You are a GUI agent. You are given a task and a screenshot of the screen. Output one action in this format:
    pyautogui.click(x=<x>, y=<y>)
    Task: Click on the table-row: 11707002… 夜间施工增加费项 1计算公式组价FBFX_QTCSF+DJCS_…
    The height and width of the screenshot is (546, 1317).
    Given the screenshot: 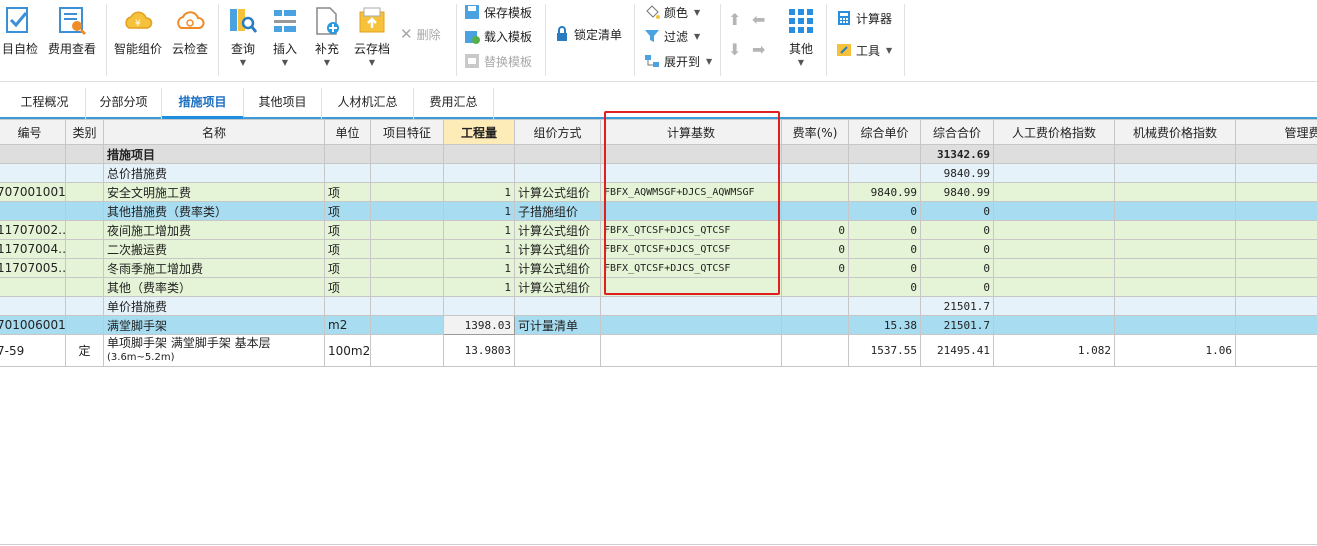 What is the action you would take?
    pyautogui.click(x=658, y=230)
    